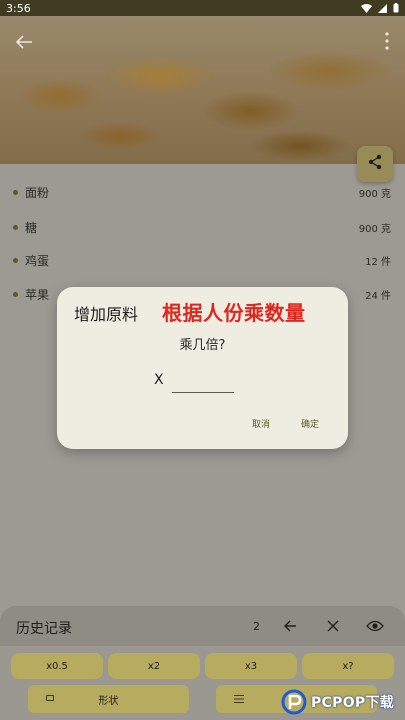 Image resolution: width=405 pixels, height=720 pixels. Describe the element at coordinates (348, 666) in the screenshot. I see `multiply-custom-button: x?` at that location.